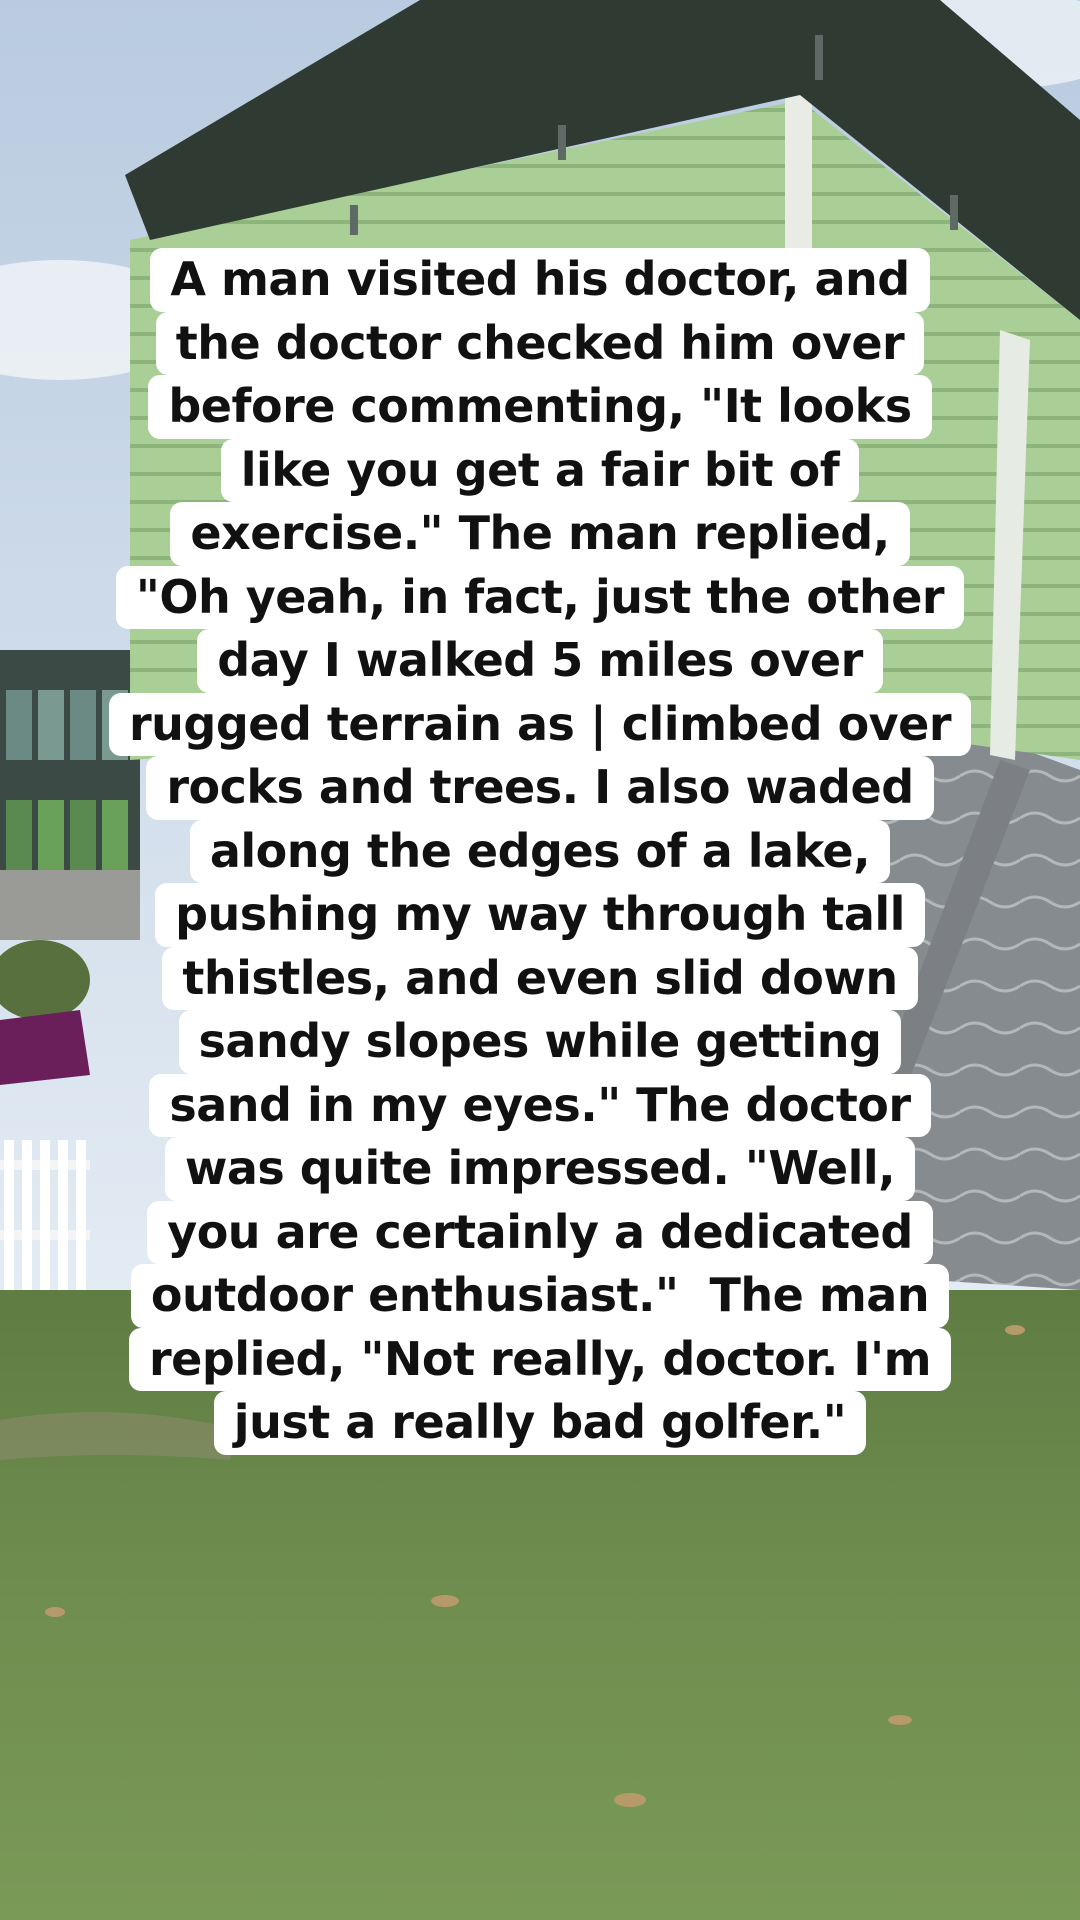 The image size is (1080, 1920). I want to click on caption-line: rugged terrain as | climbed over, so click(540, 724).